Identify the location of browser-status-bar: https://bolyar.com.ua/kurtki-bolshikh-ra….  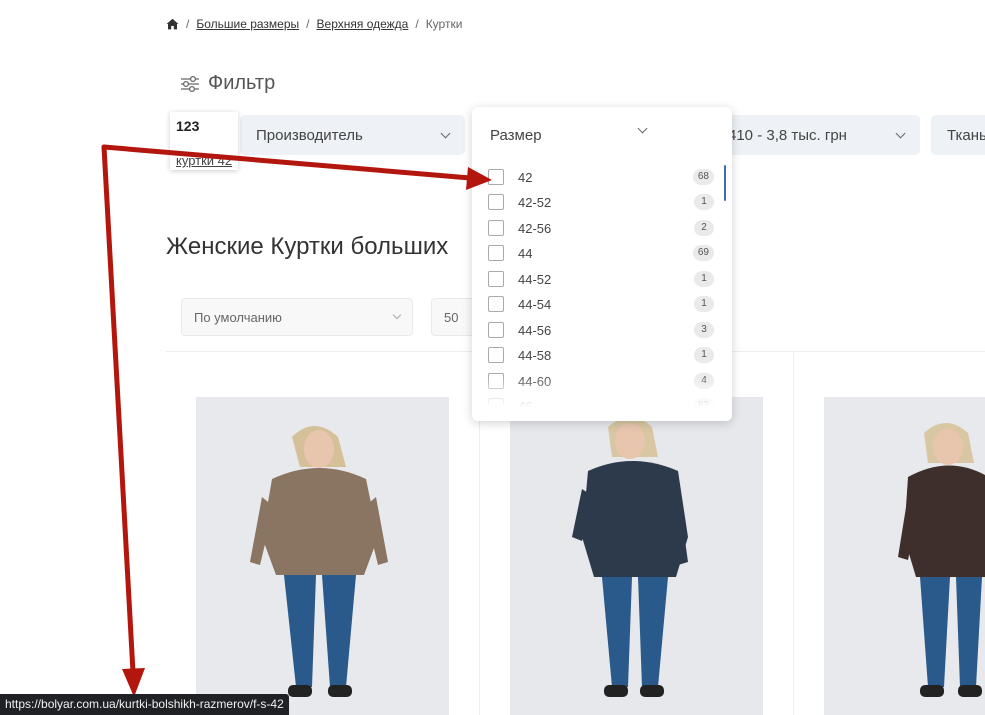
(144, 704).